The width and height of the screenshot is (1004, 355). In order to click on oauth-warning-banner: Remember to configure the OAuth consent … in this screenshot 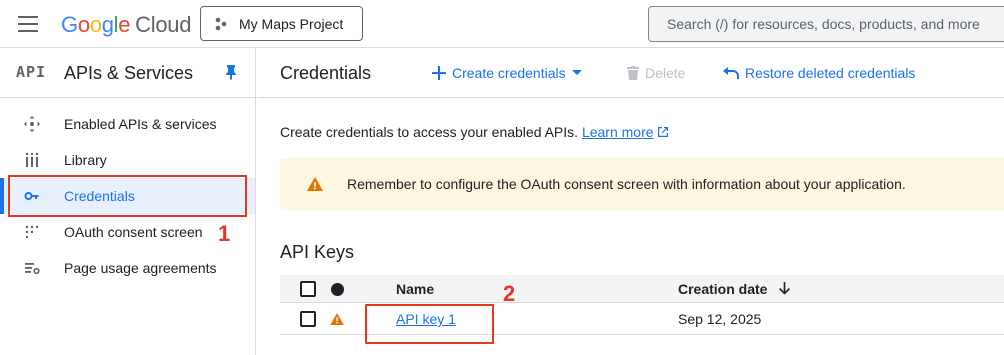, I will do `click(642, 184)`.